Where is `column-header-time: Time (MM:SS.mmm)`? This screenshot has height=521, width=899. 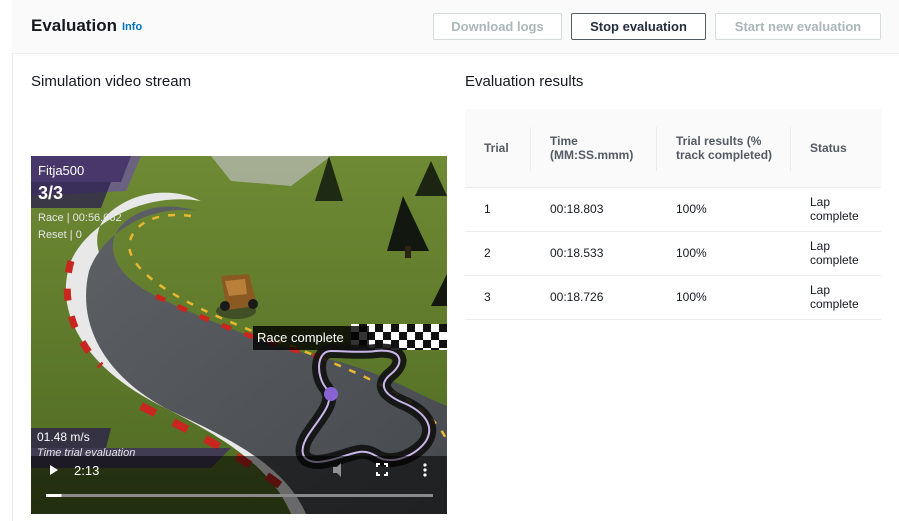
column-header-time: Time (MM:SS.mmm) is located at coordinates (594, 148).